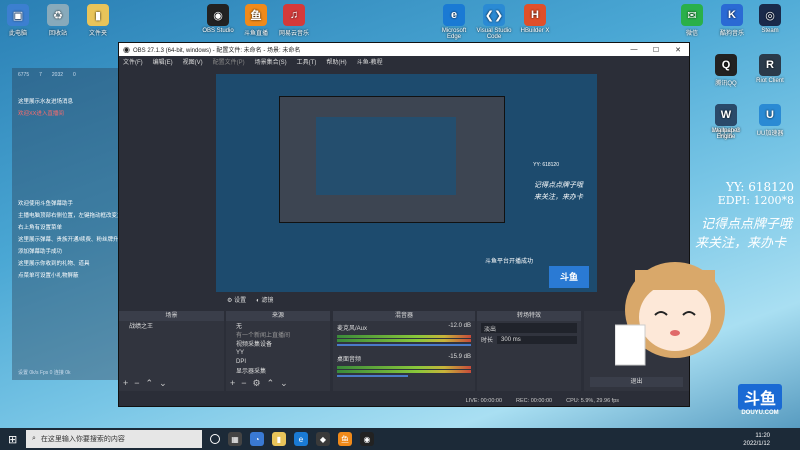 This screenshot has height=450, width=800. I want to click on desktop-icon: ✉ 微信, so click(692, 20).